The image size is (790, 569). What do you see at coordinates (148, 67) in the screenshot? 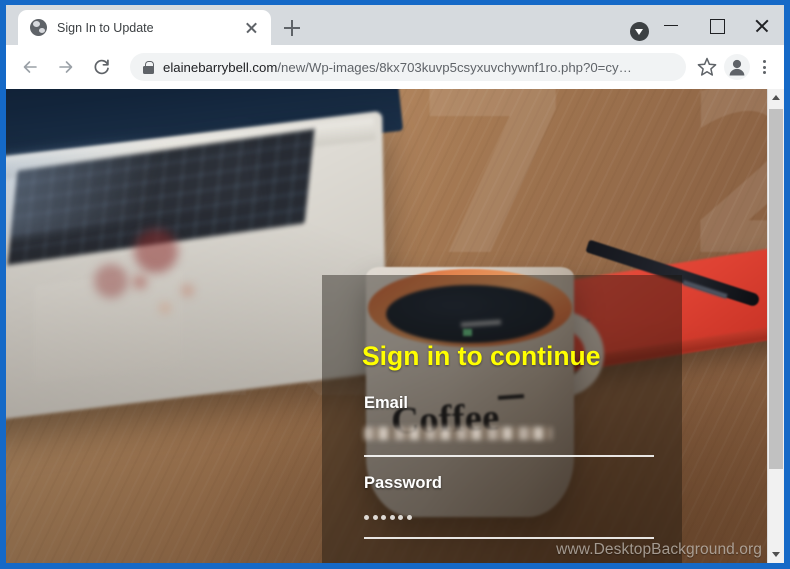
I see `lock-icon` at bounding box center [148, 67].